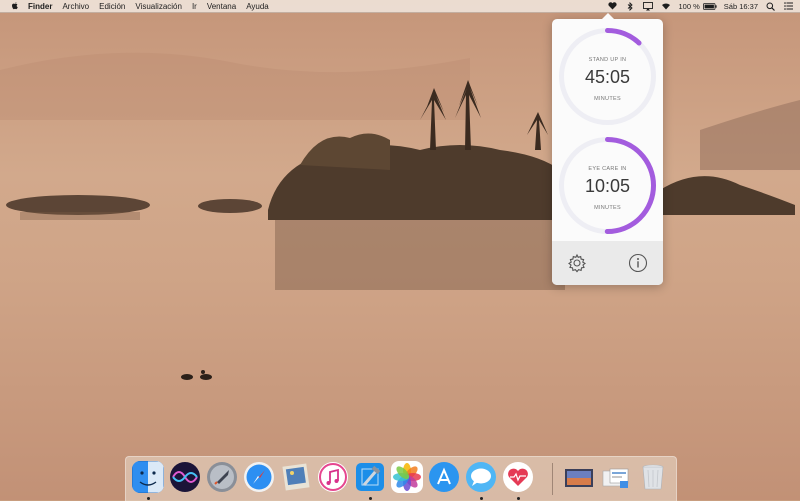 This screenshot has height=501, width=800. Describe the element at coordinates (666, 6) in the screenshot. I see `wifi-icon` at that location.